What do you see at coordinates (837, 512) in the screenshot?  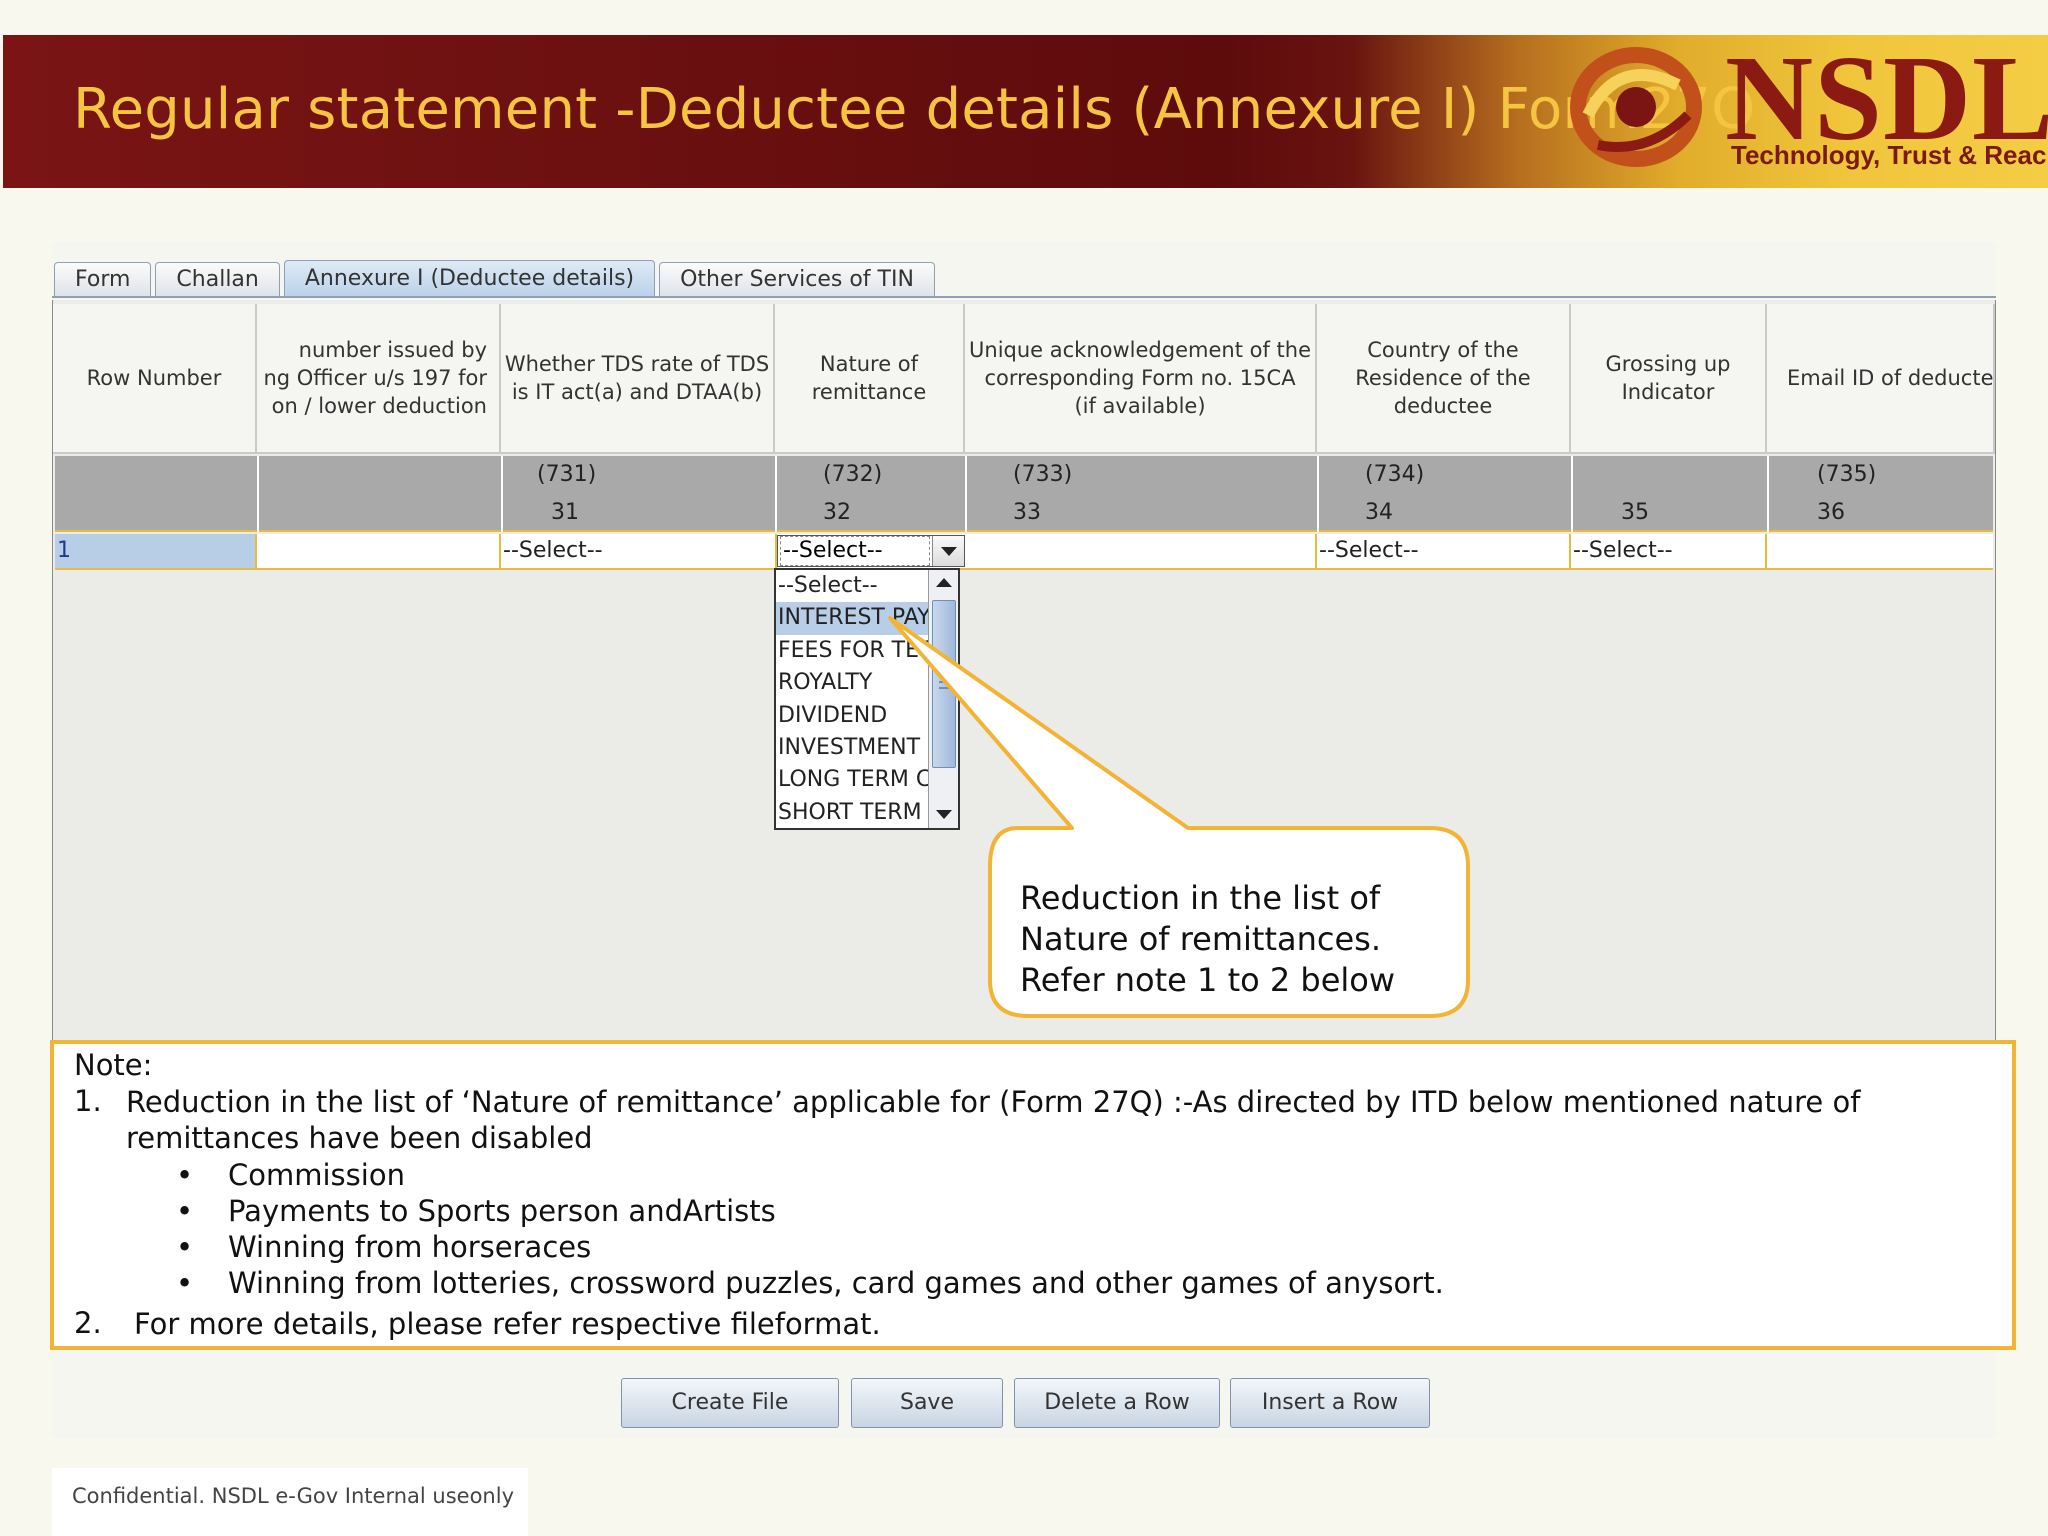 I see `number-cell: 32` at bounding box center [837, 512].